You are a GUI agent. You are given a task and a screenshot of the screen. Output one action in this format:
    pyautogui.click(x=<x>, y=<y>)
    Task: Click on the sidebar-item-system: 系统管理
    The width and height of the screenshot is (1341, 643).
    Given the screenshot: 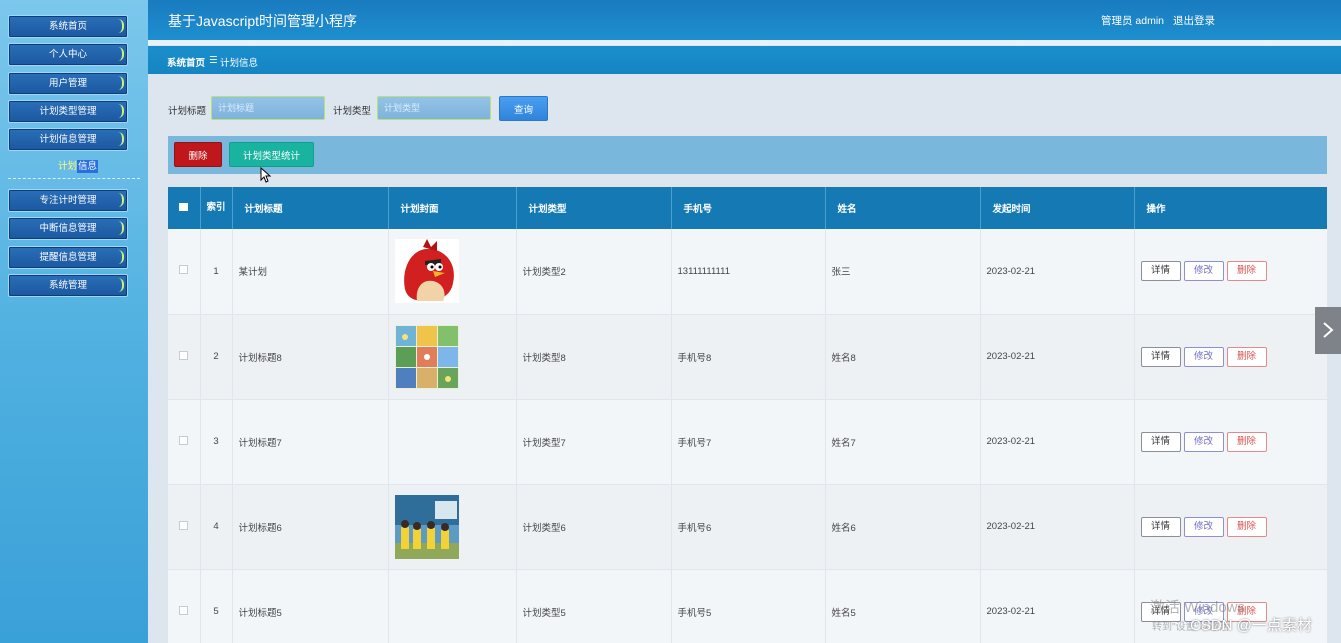 What is the action you would take?
    pyautogui.click(x=68, y=285)
    